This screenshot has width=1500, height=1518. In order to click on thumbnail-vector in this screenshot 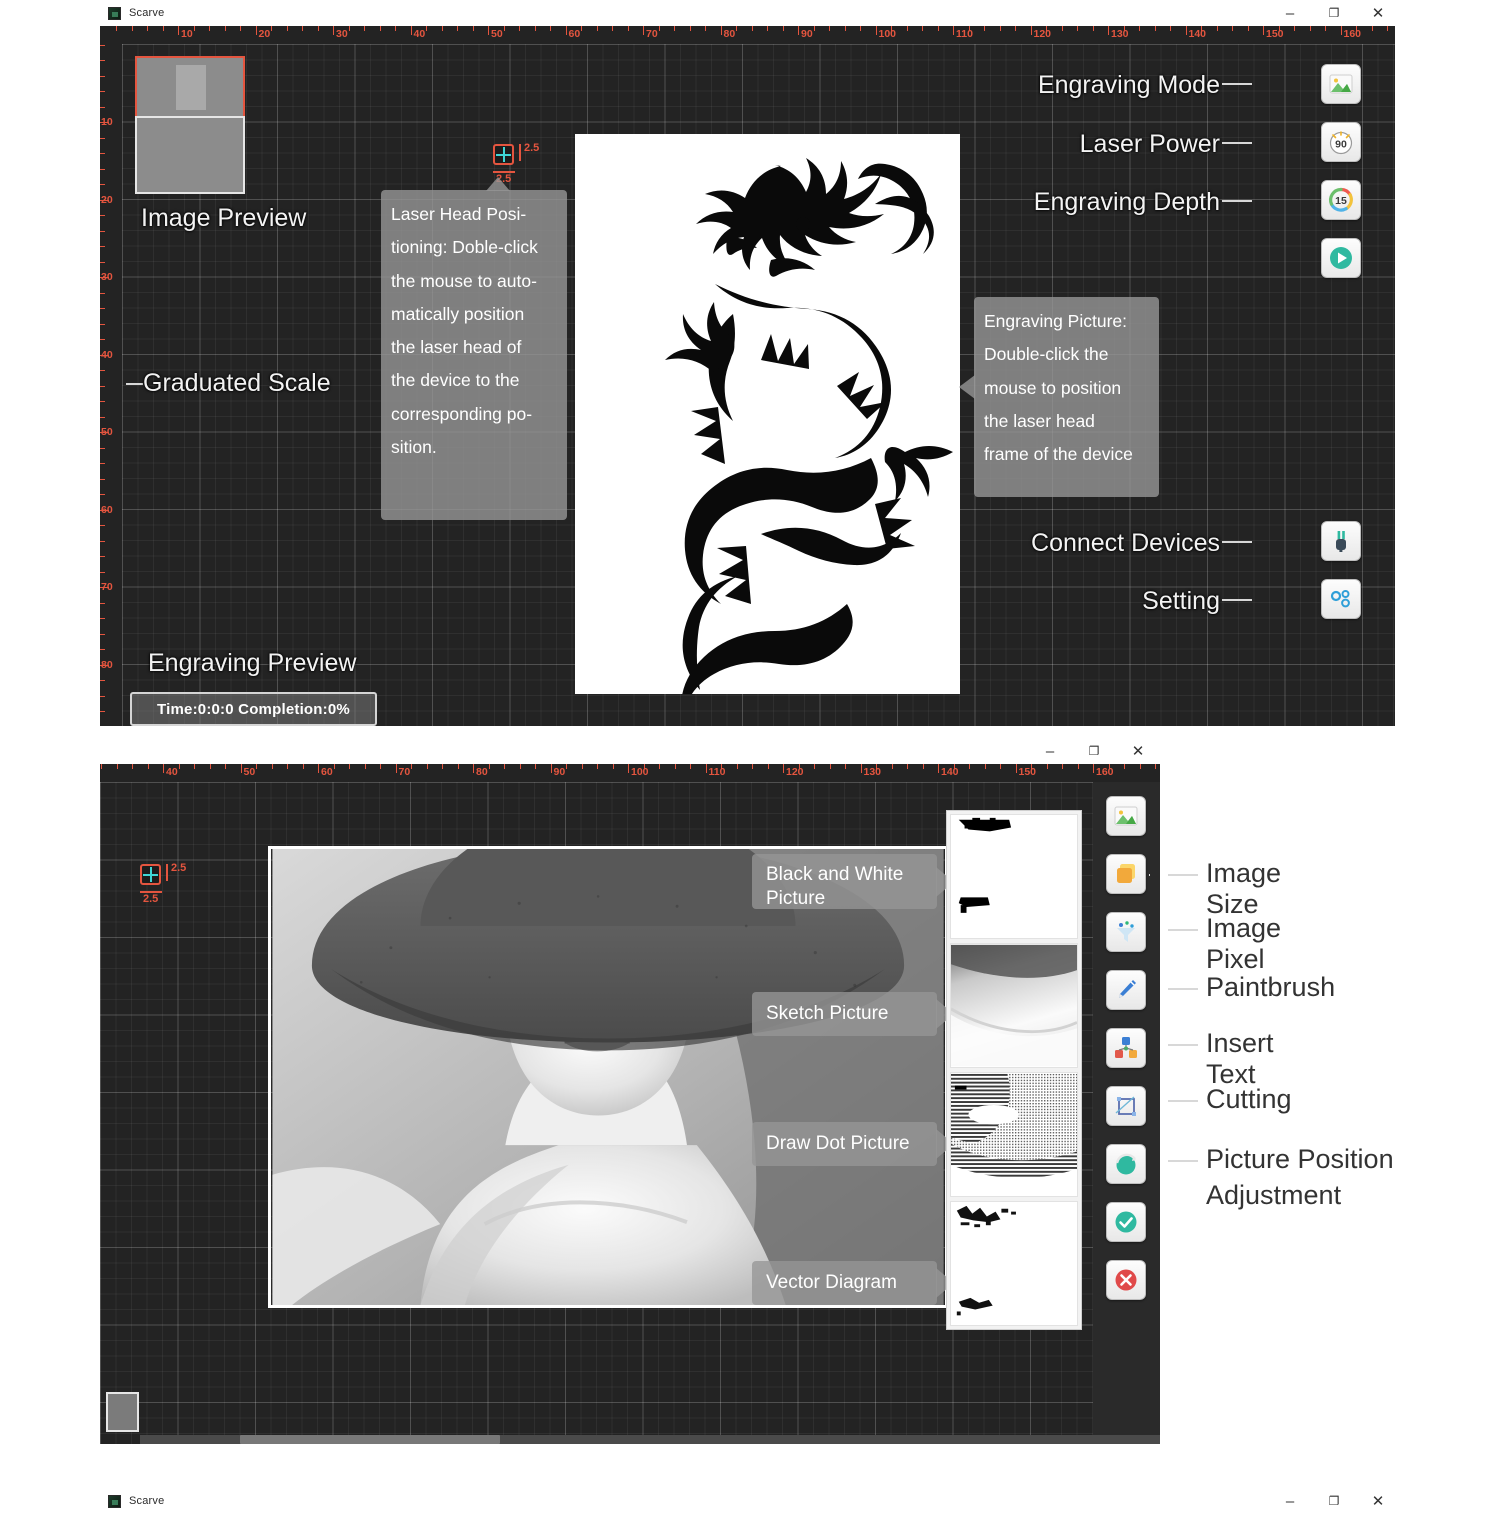, I will do `click(1014, 1263)`.